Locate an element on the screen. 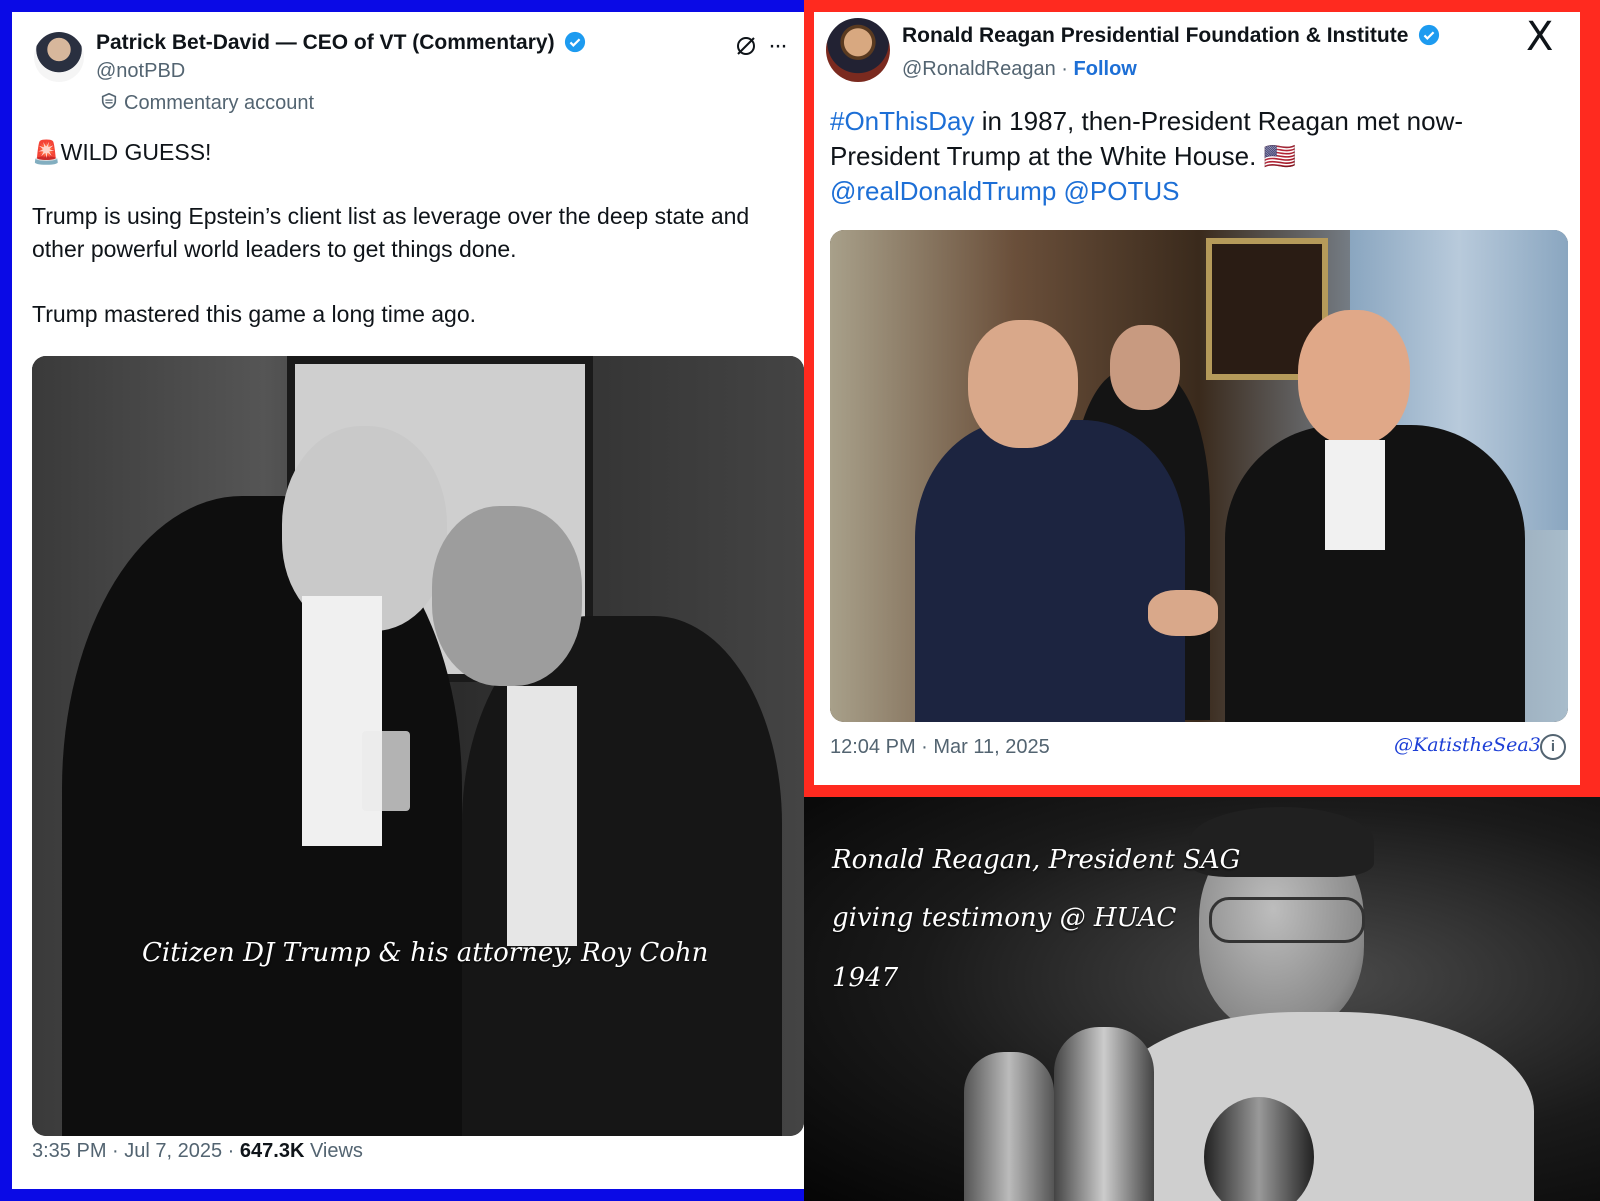 This screenshot has width=1600, height=1201. eyeglasses is located at coordinates (1287, 920).